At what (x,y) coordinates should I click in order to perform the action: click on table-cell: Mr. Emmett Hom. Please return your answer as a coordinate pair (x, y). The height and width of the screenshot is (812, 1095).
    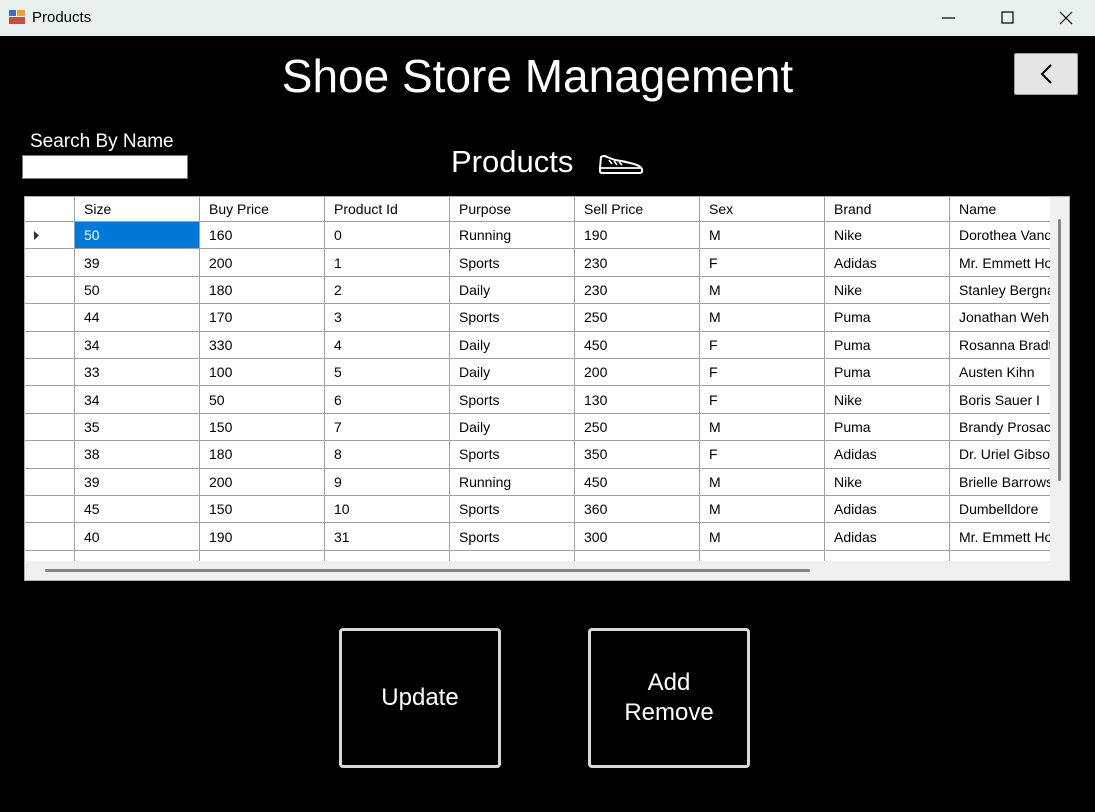
    Looking at the image, I should click on (1000, 263).